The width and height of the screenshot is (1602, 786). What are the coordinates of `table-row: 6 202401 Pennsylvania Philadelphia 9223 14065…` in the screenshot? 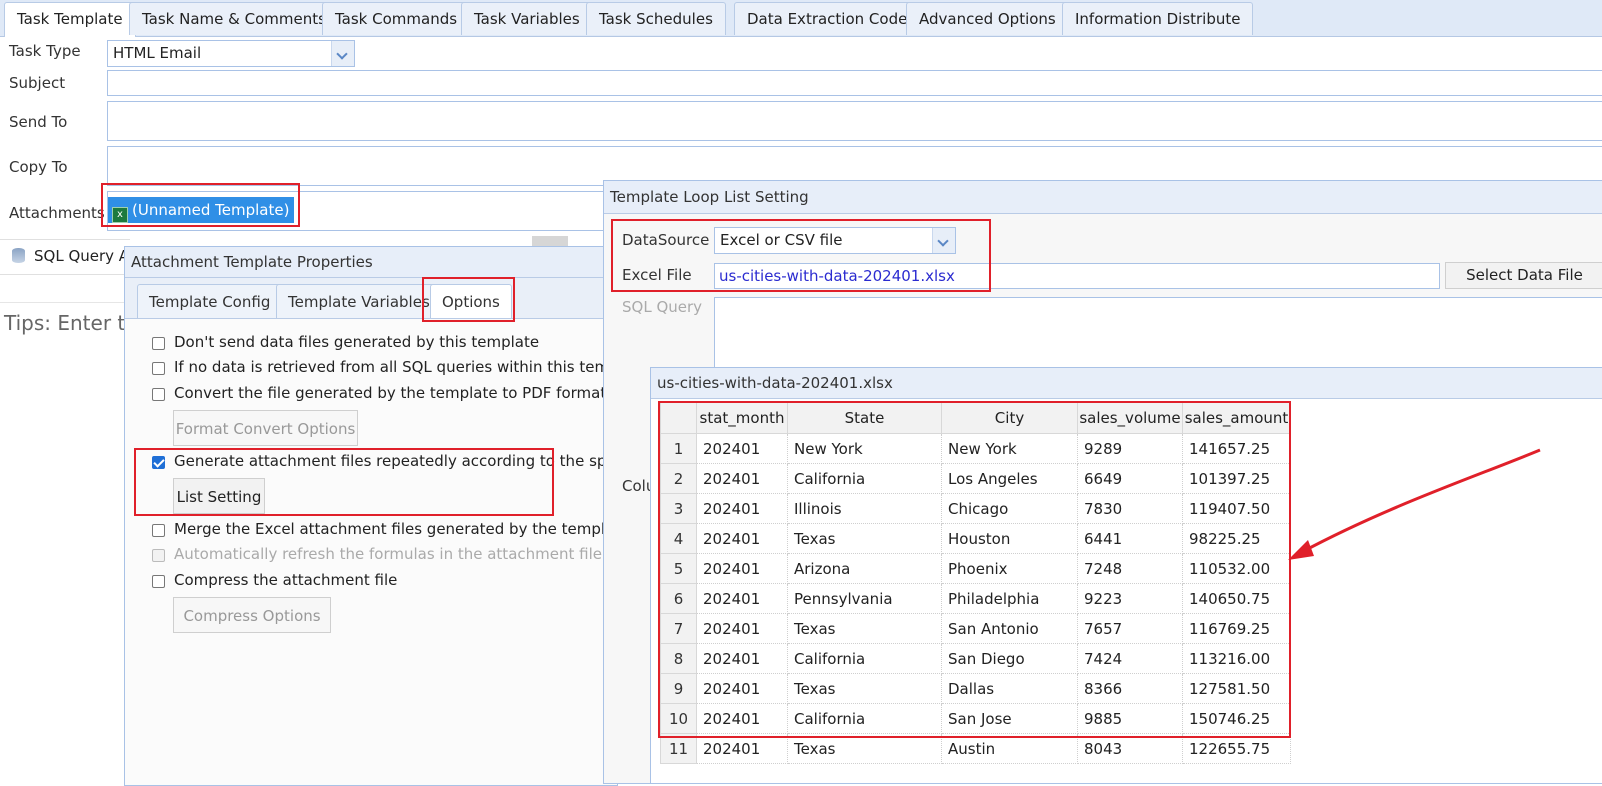 It's located at (975, 598).